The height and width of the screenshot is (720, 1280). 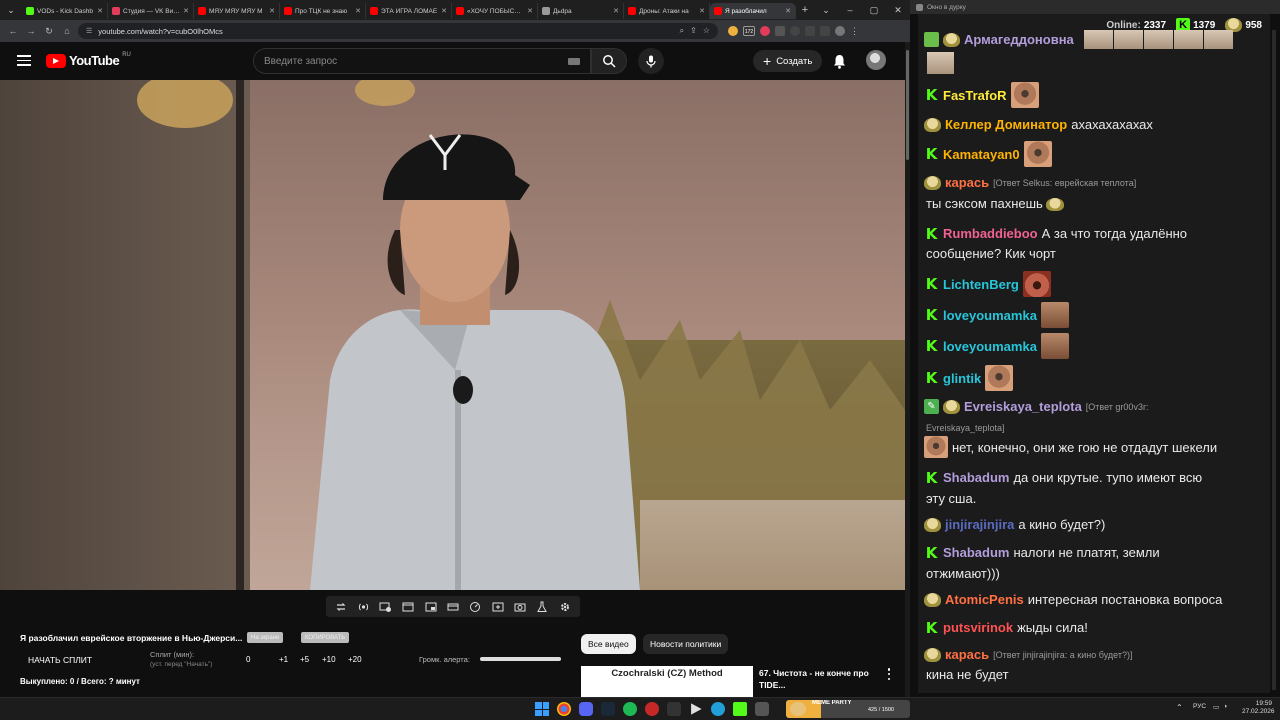 I want to click on telegram-icon, so click(x=718, y=709).